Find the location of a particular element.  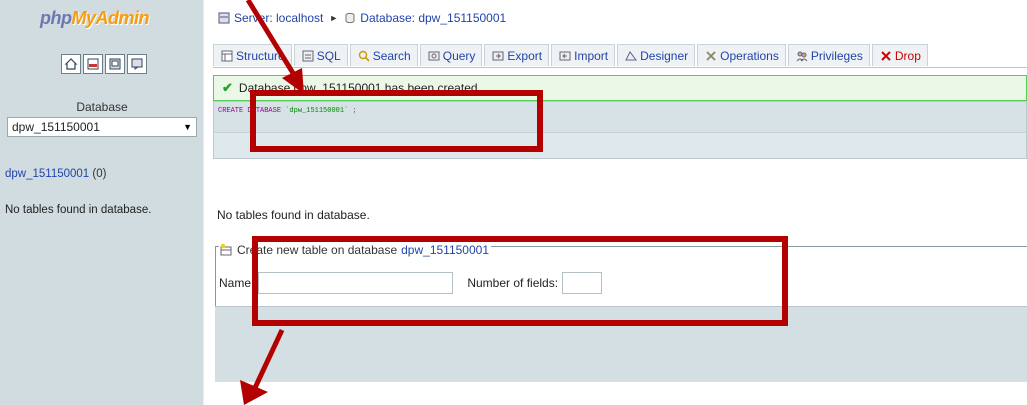

breadcrumb-server: Server: localhost is located at coordinates (278, 18).